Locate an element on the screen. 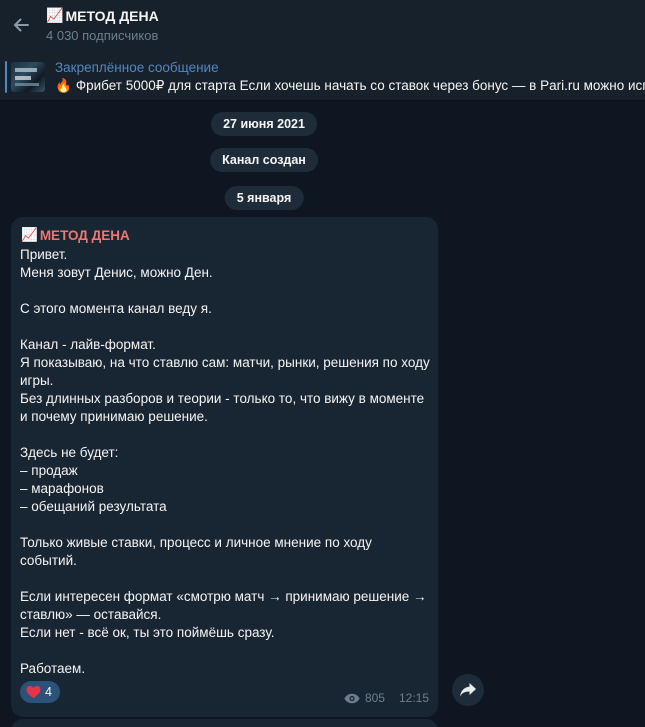 The image size is (645, 727). heart-icon is located at coordinates (33, 692).